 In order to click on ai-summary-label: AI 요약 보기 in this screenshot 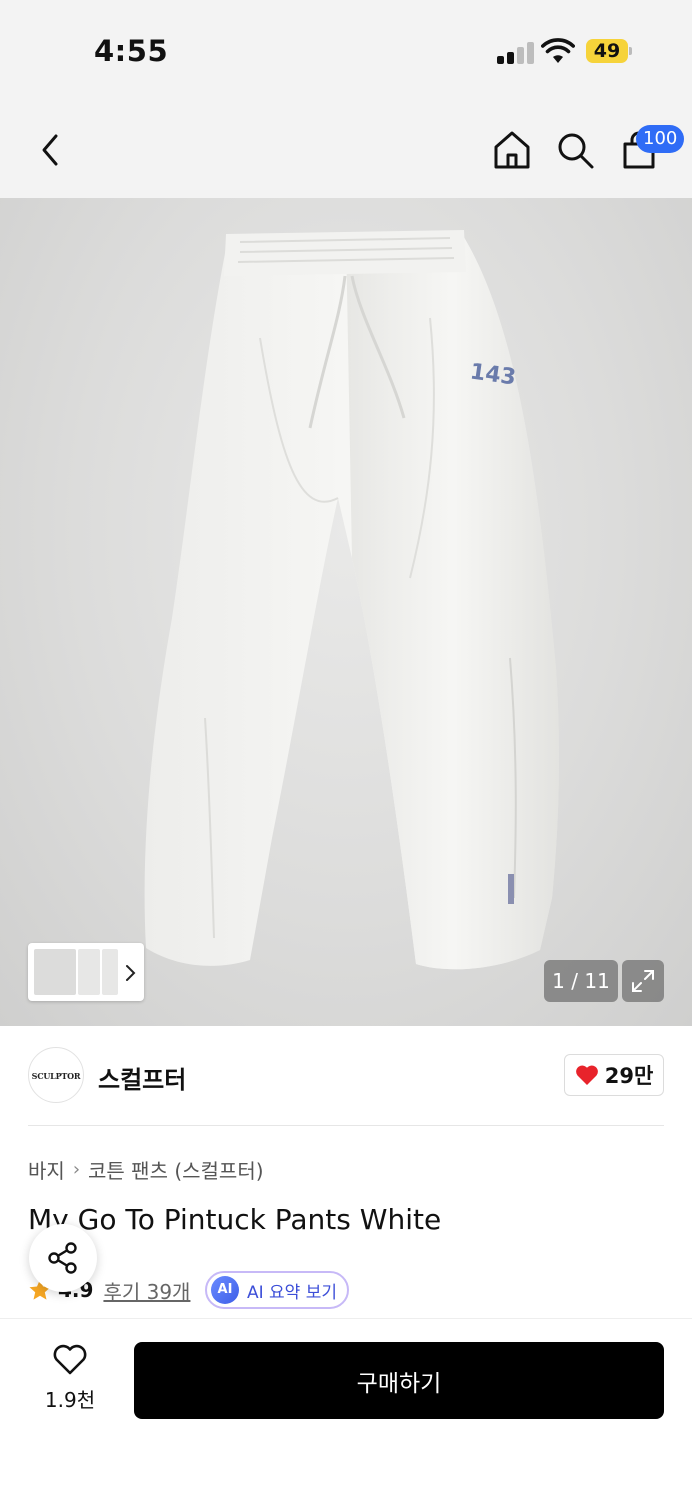, I will do `click(292, 1292)`.